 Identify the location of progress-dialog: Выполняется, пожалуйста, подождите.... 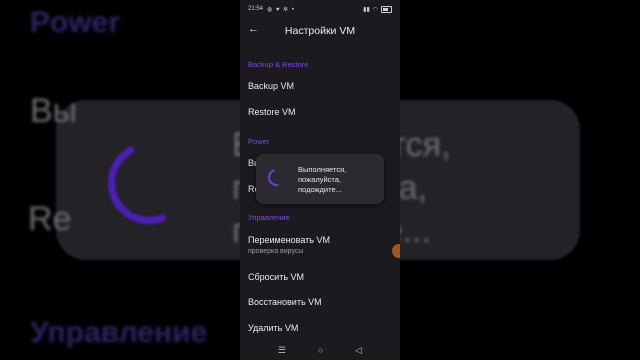
(320, 179).